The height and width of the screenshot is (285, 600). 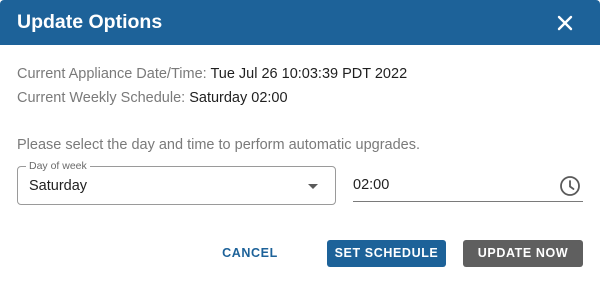 What do you see at coordinates (238, 98) in the screenshot?
I see `current-schedule-value: Saturday 02:00` at bounding box center [238, 98].